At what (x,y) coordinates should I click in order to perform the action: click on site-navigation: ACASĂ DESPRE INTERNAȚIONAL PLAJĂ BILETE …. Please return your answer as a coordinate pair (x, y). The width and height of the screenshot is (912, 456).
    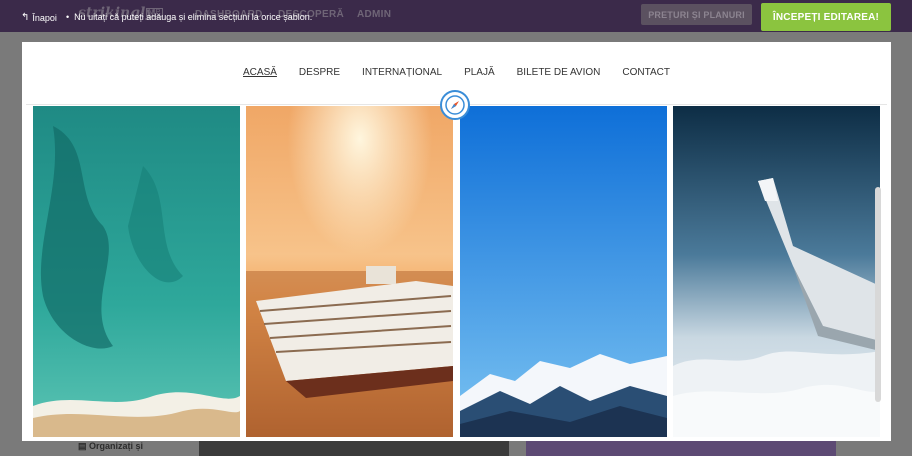
    Looking at the image, I should click on (456, 72).